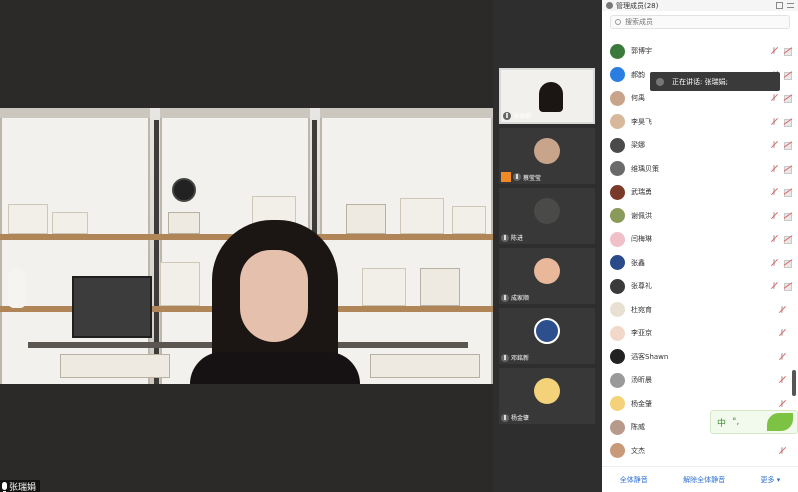  Describe the element at coordinates (771, 480) in the screenshot. I see `more-button: 更多 ▾` at that location.